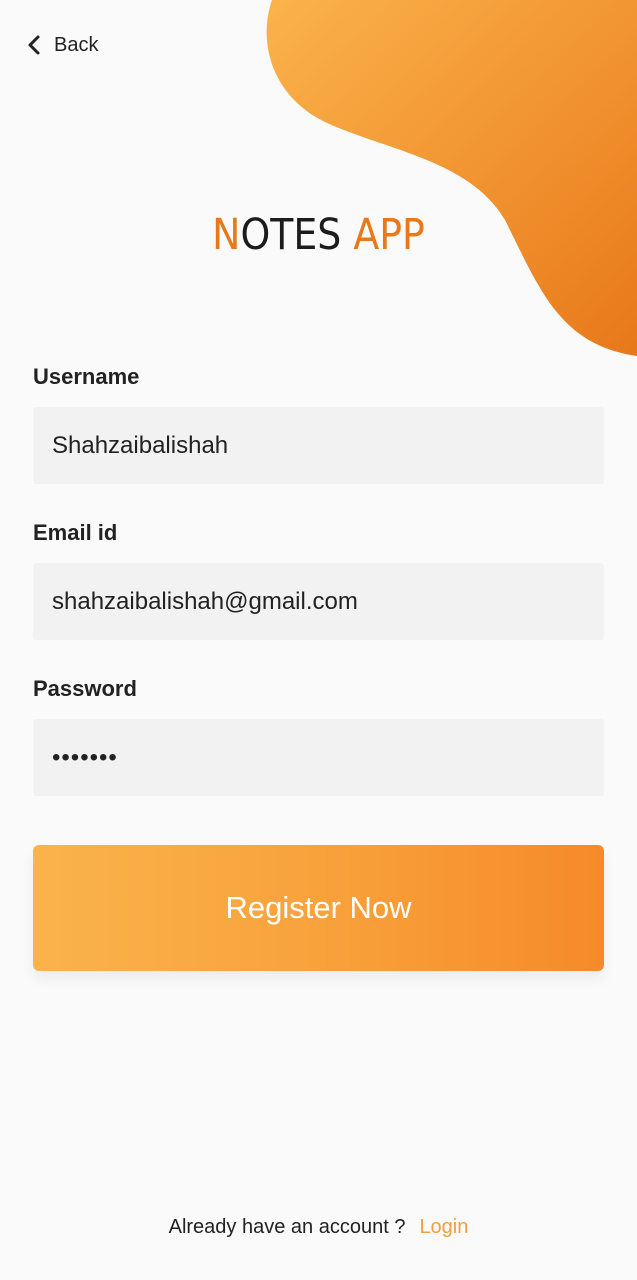 Image resolution: width=637 pixels, height=1280 pixels. Describe the element at coordinates (287, 1227) in the screenshot. I see `login-prompt-text: Already have an account ?` at that location.